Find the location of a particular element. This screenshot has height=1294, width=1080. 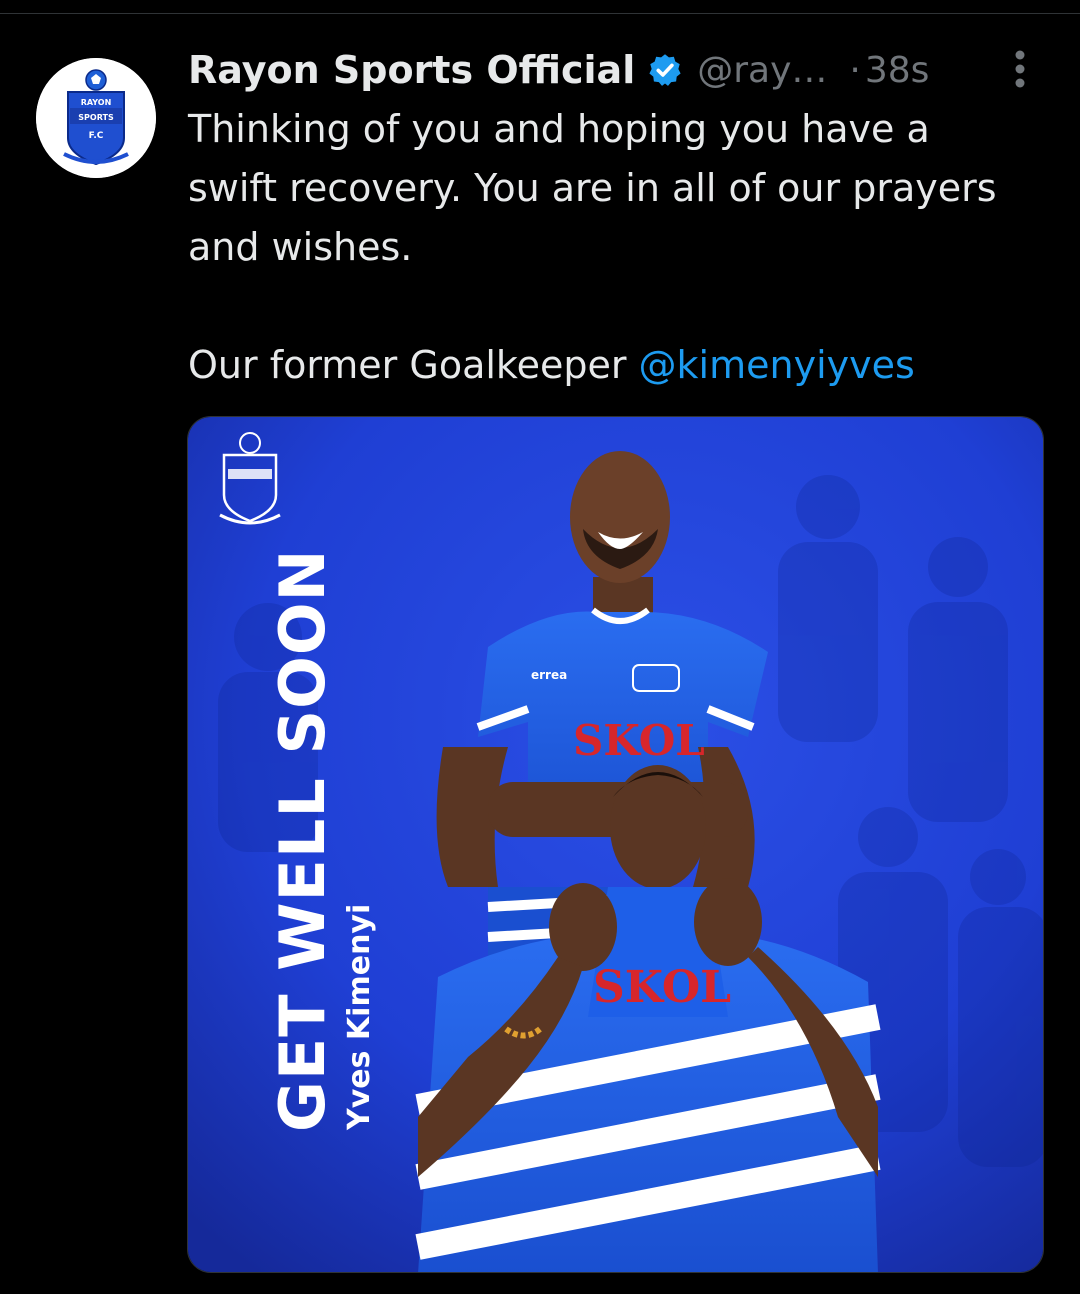

sponsor-text-front: SKOL is located at coordinates (662, 987).